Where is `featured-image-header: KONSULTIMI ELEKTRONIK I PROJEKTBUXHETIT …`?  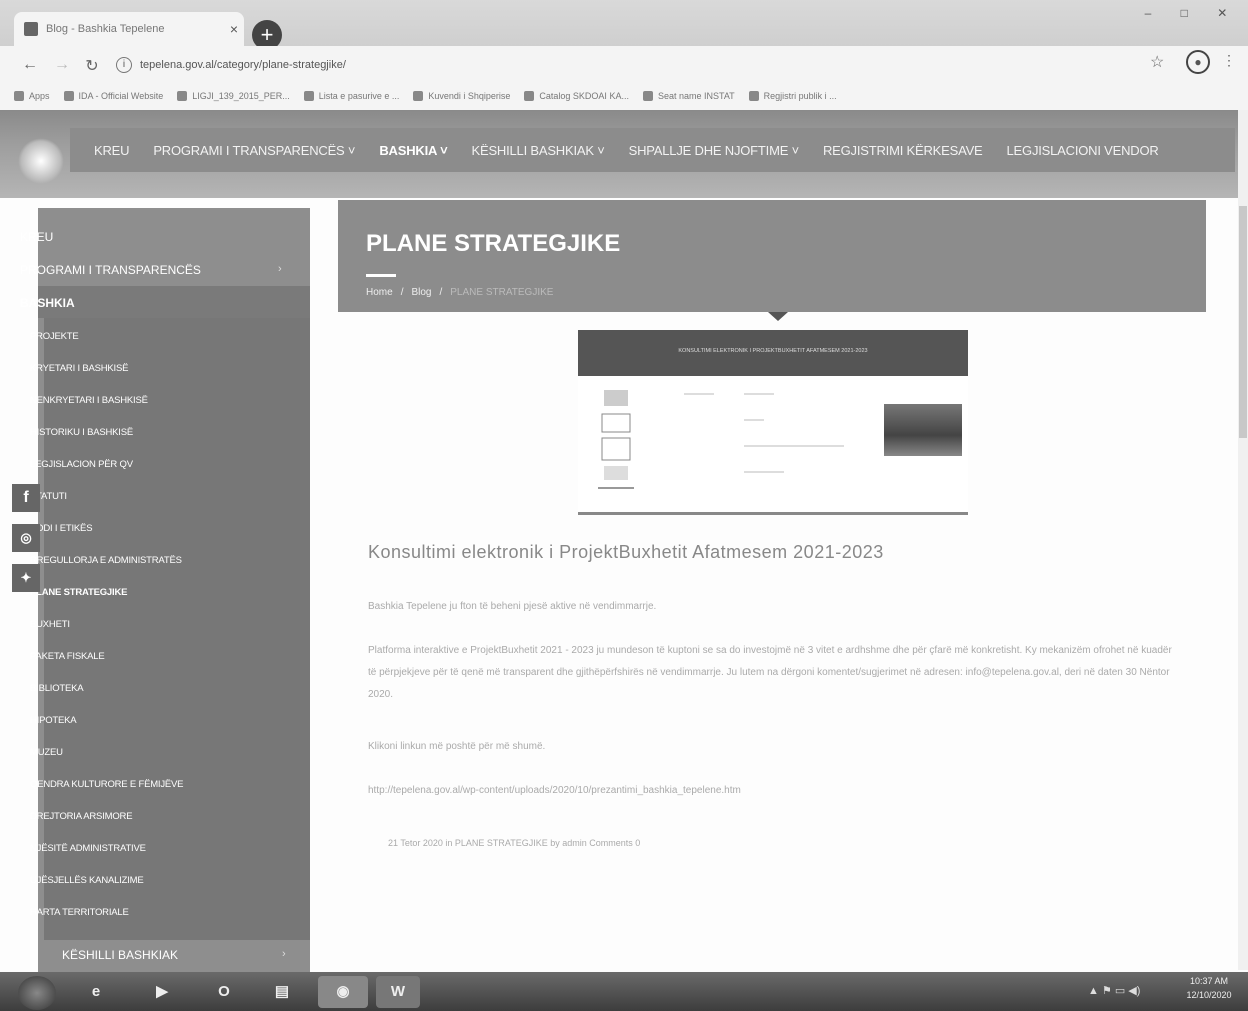
featured-image-header: KONSULTIMI ELEKTRONIK I PROJEKTBUXHETIT … is located at coordinates (773, 353).